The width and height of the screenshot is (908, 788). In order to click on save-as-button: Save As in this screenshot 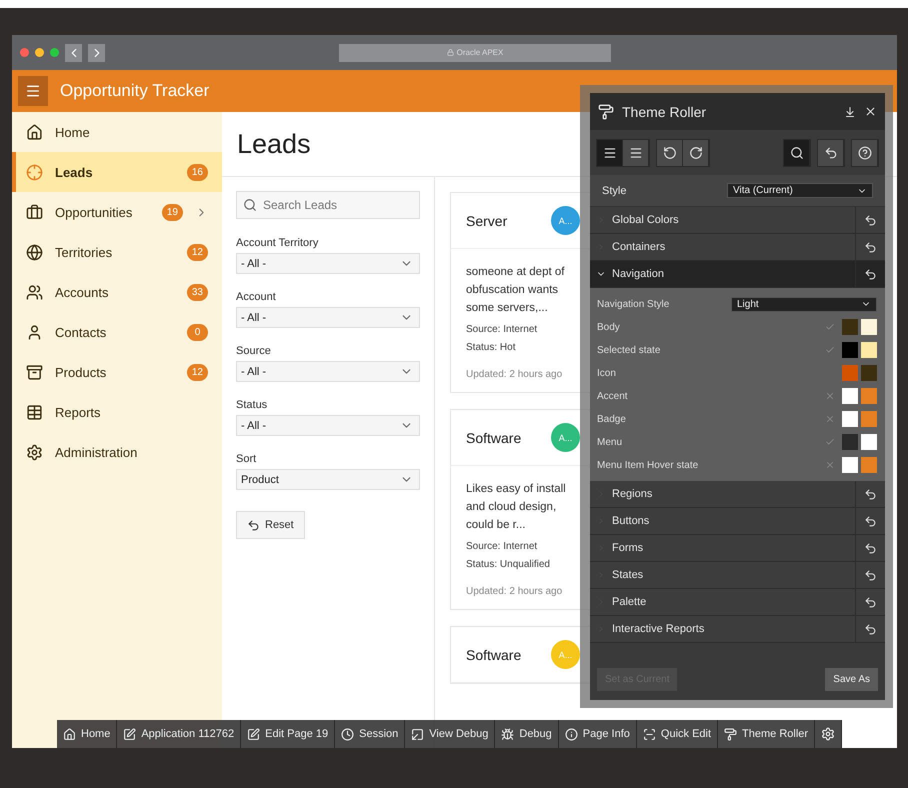, I will do `click(851, 679)`.